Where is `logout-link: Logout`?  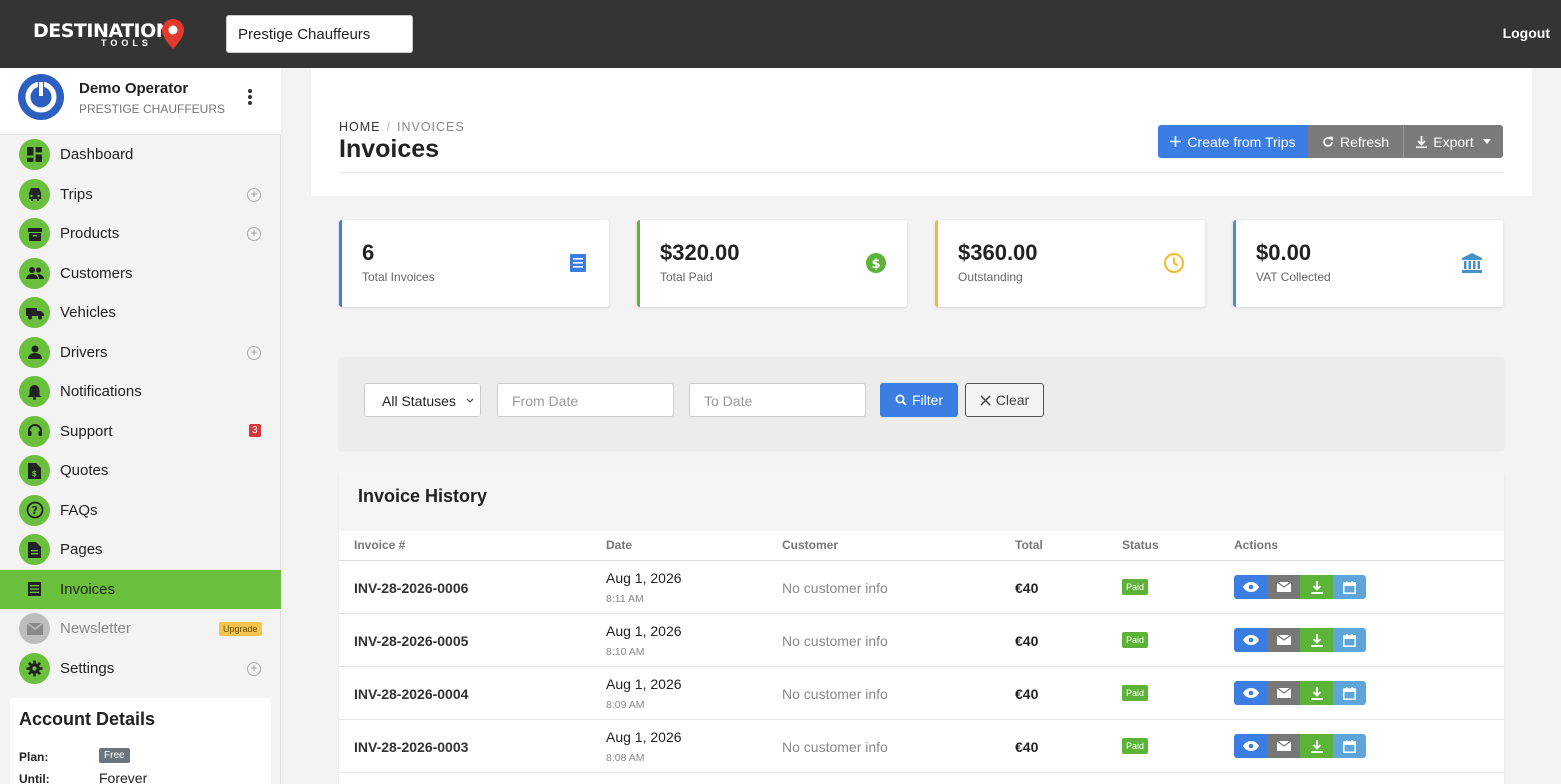 logout-link: Logout is located at coordinates (1526, 33).